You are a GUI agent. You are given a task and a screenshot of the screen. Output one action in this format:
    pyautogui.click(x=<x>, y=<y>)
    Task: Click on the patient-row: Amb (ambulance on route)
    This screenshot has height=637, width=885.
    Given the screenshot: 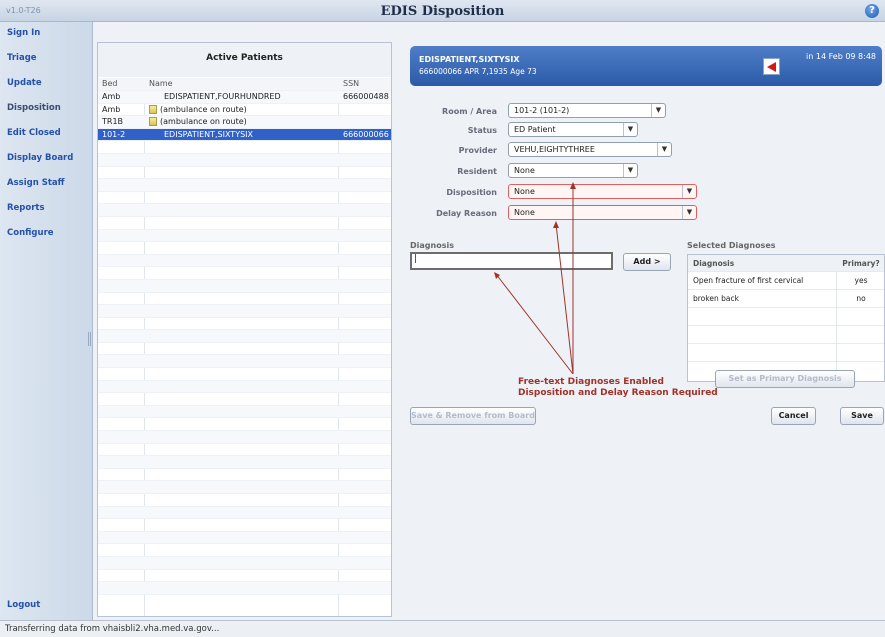 What is the action you would take?
    pyautogui.click(x=244, y=110)
    